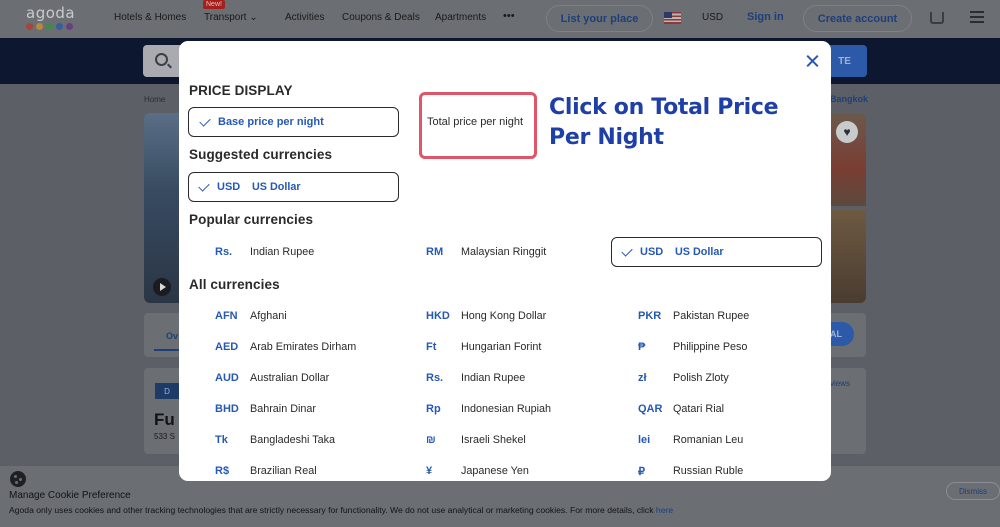 The width and height of the screenshot is (1000, 527). What do you see at coordinates (154, 99) in the screenshot?
I see `breadcrumb-home: Home` at bounding box center [154, 99].